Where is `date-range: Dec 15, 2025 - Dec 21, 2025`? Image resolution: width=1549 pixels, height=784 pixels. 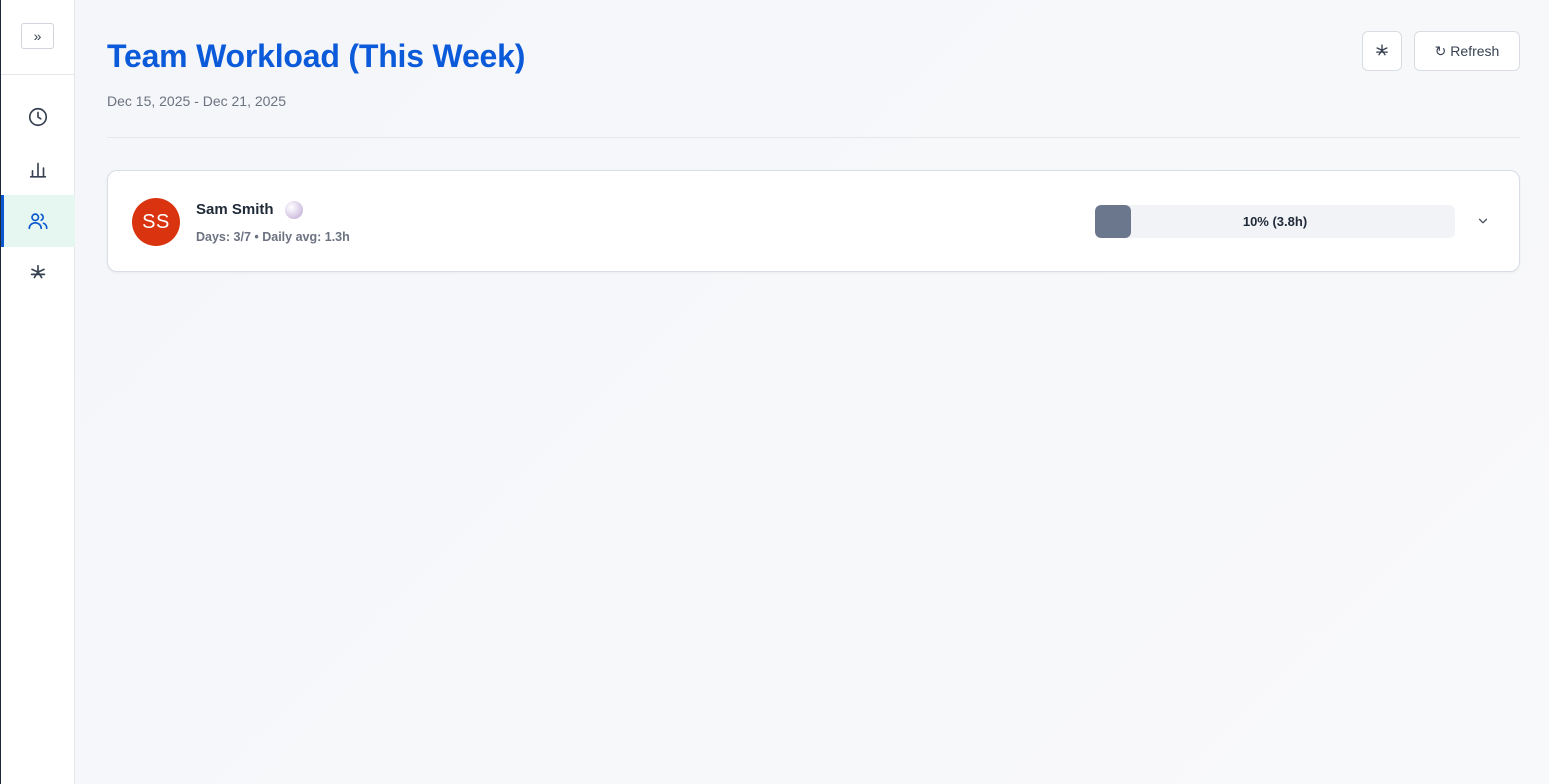 date-range: Dec 15, 2025 - Dec 21, 2025 is located at coordinates (197, 101).